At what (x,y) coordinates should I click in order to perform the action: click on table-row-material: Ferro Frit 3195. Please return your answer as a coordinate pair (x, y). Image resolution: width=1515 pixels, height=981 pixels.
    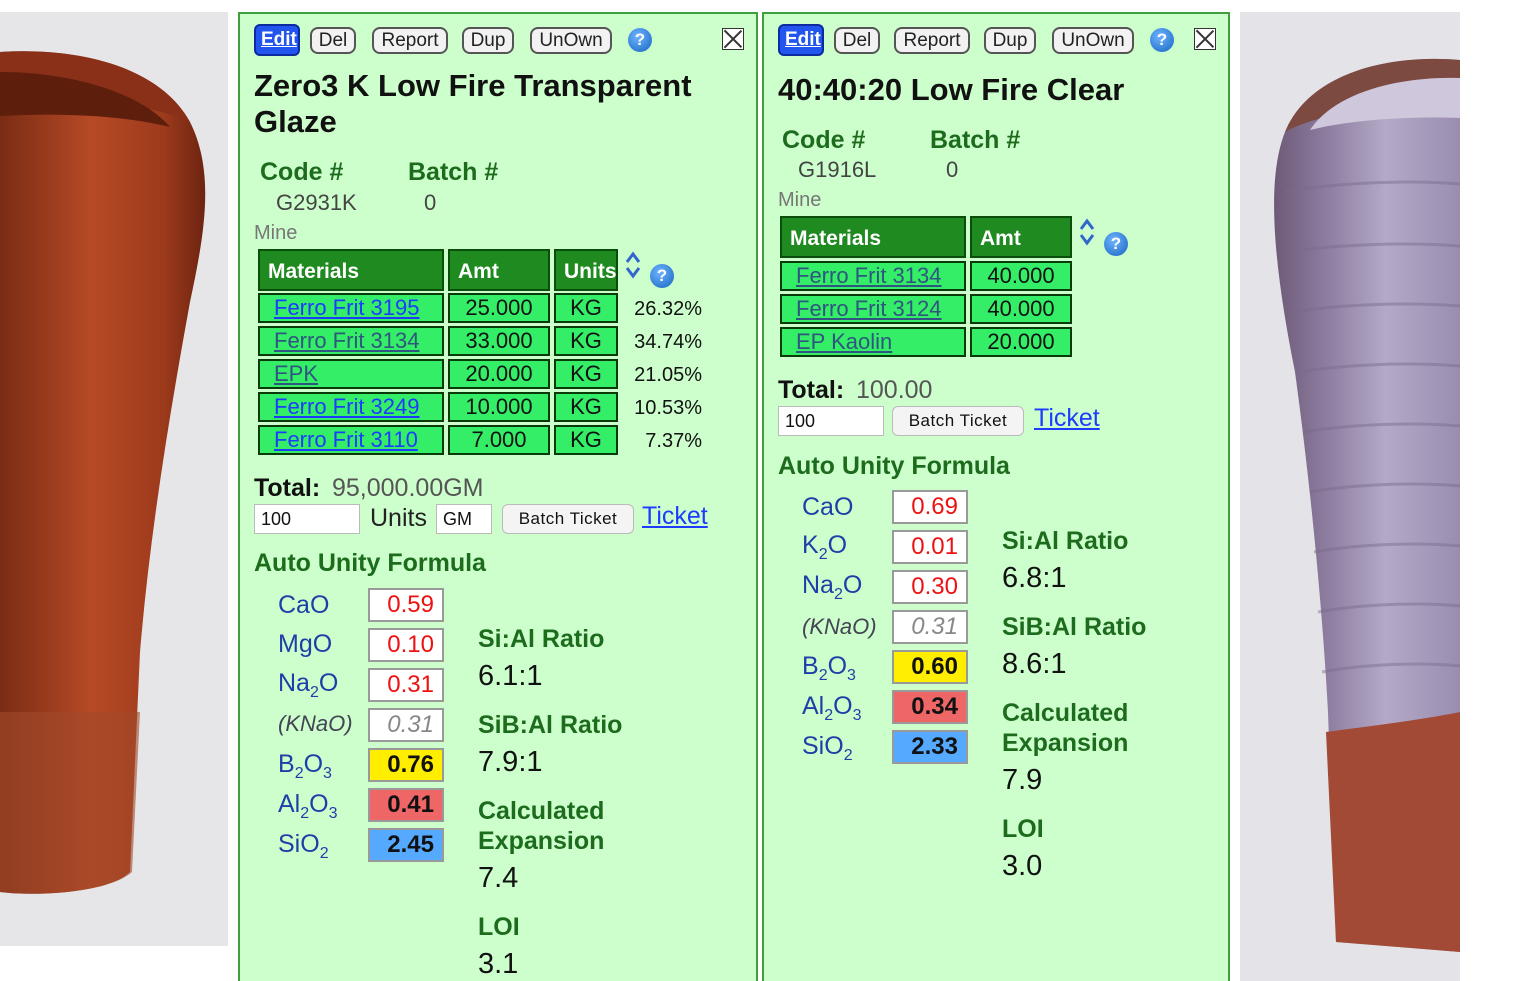
    Looking at the image, I should click on (351, 308).